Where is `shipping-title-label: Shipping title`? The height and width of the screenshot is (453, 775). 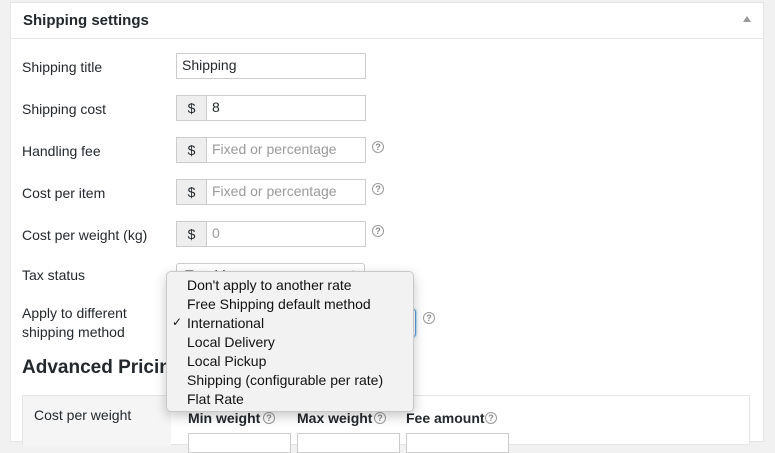 shipping-title-label: Shipping title is located at coordinates (62, 67).